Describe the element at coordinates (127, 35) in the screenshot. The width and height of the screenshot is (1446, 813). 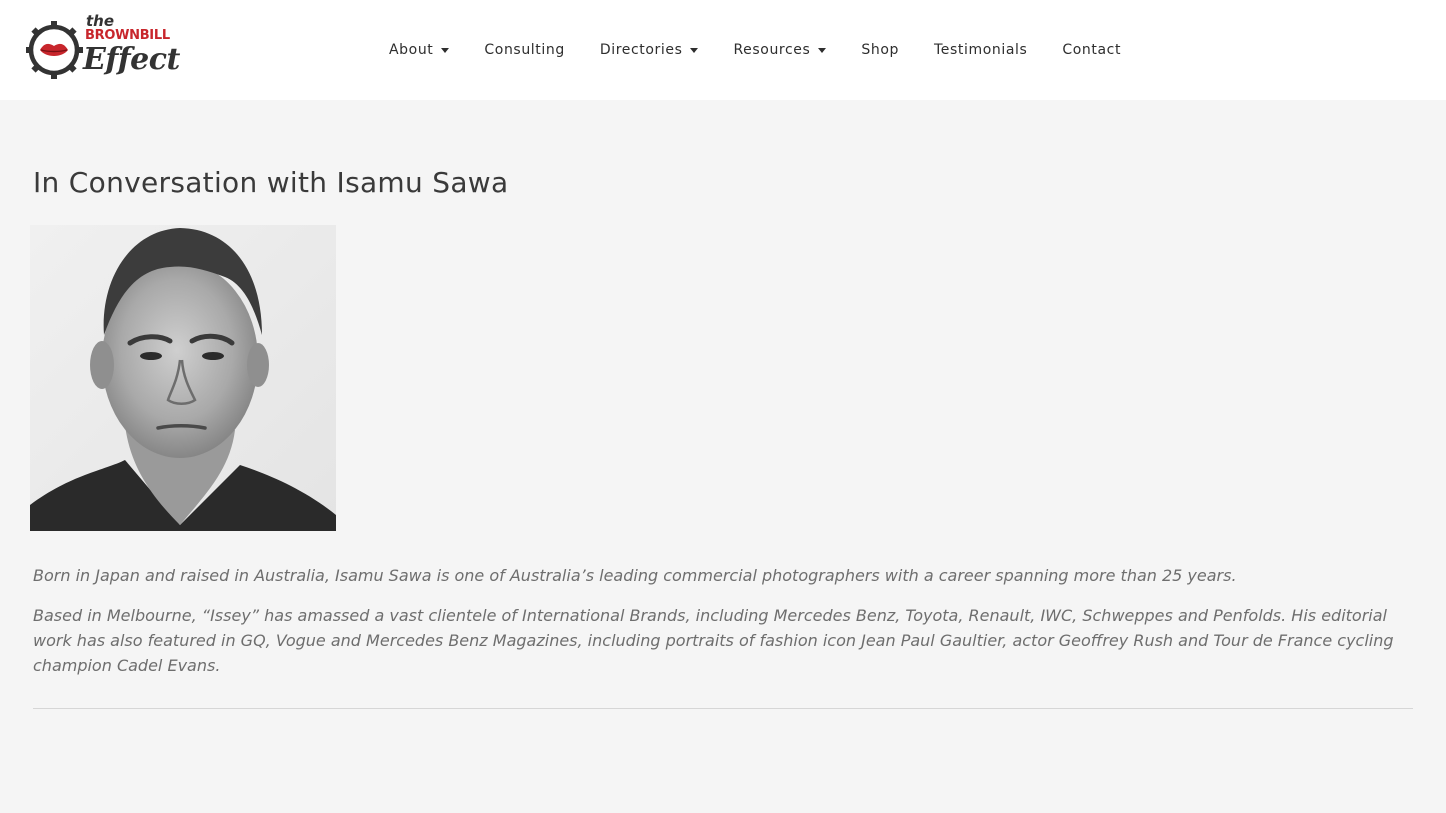
I see `logo-text-brownbill: BROWNBILL` at that location.